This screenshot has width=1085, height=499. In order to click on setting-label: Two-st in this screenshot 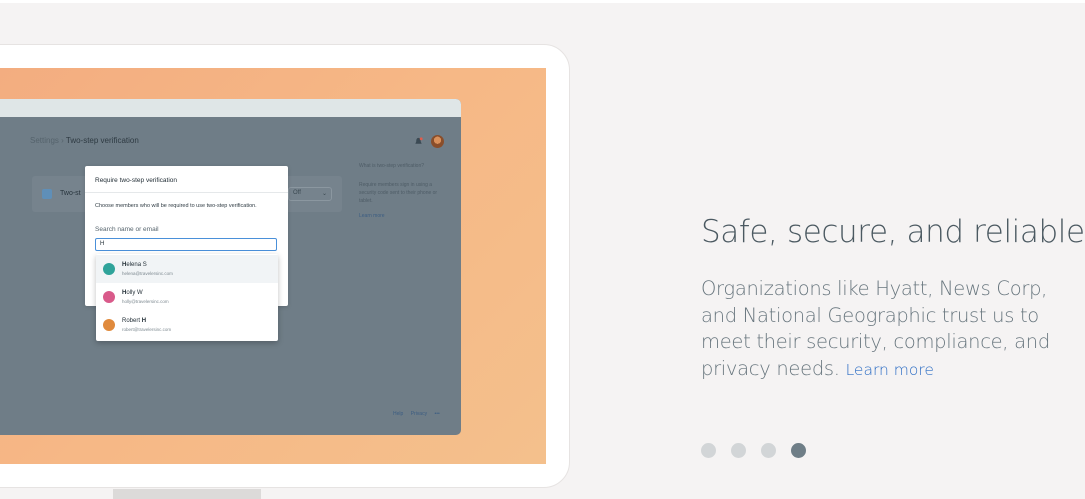, I will do `click(70, 193)`.